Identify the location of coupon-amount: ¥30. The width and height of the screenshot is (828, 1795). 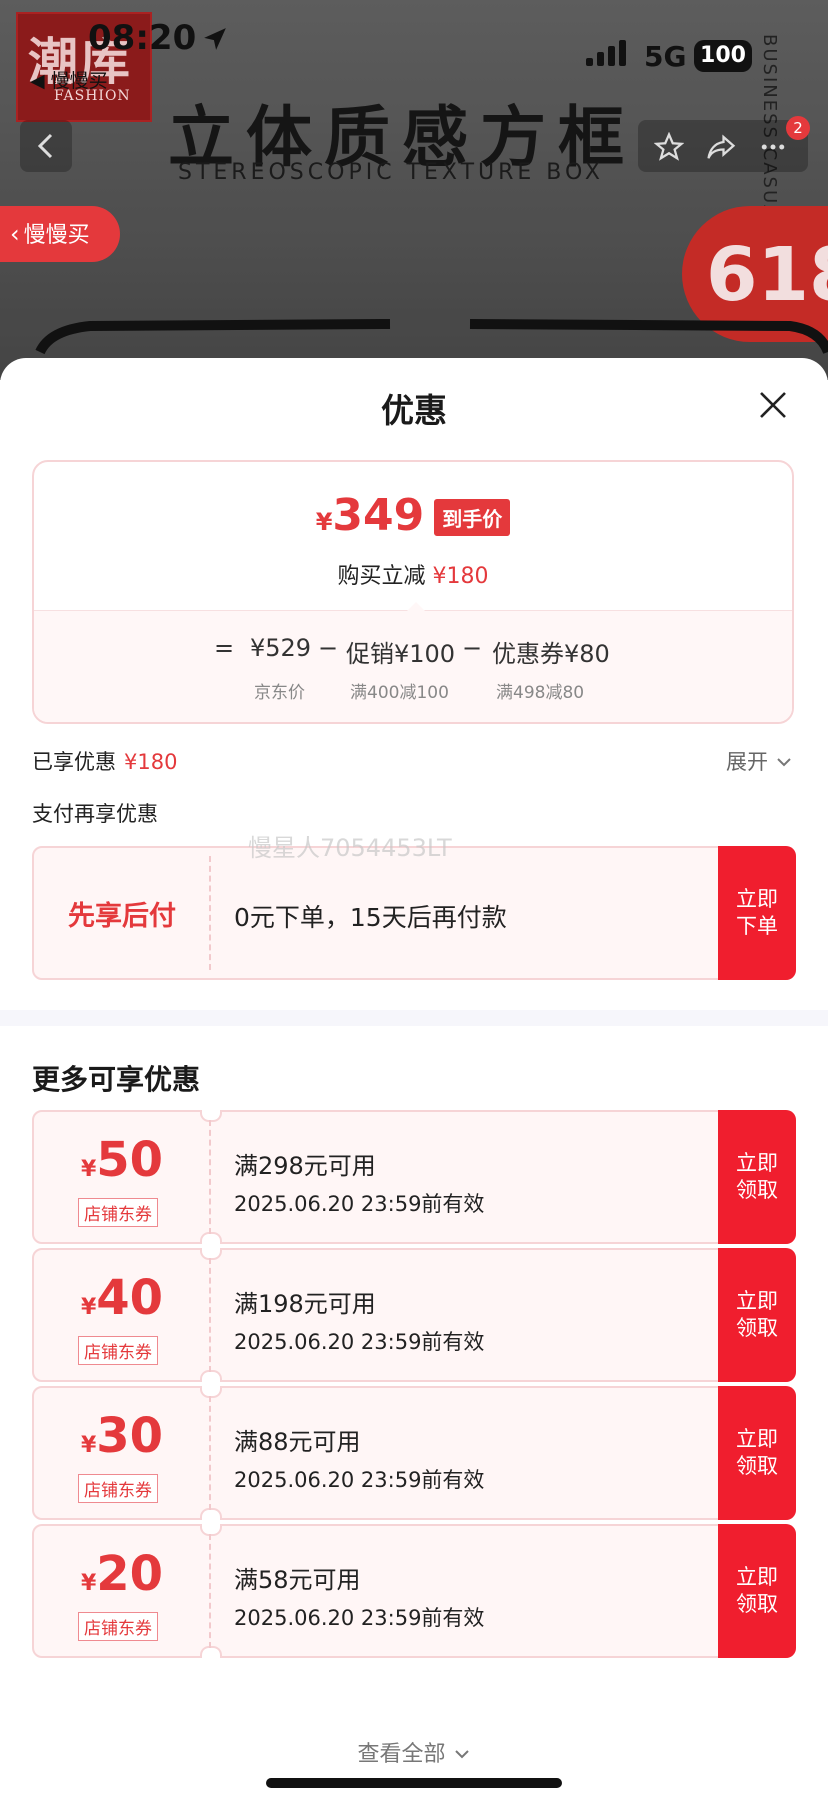
(122, 1436).